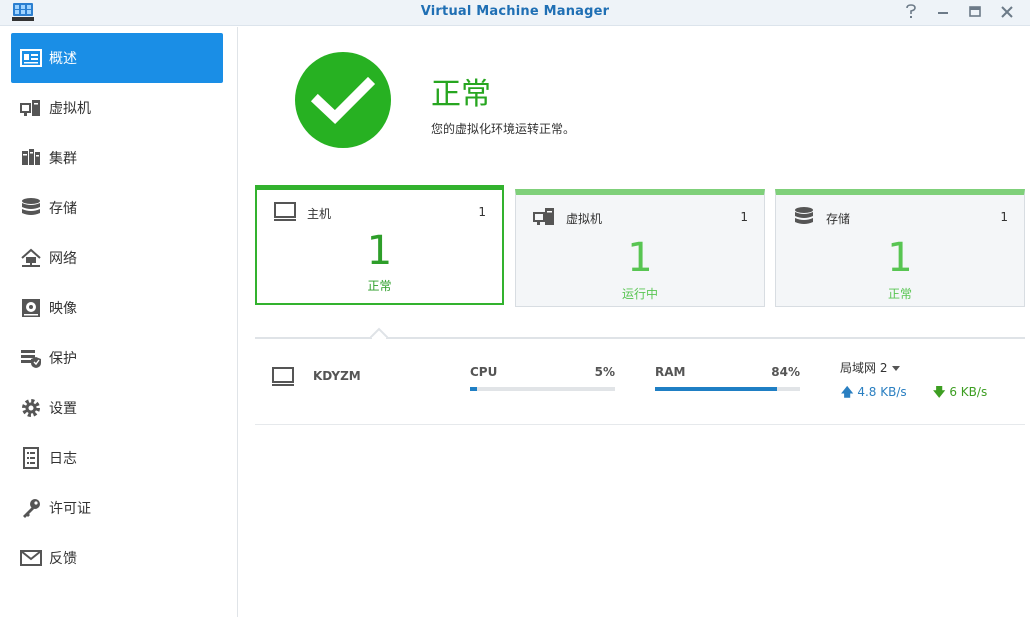 The width and height of the screenshot is (1030, 617). I want to click on host-card: 主机 1 1 正常, so click(379, 245).